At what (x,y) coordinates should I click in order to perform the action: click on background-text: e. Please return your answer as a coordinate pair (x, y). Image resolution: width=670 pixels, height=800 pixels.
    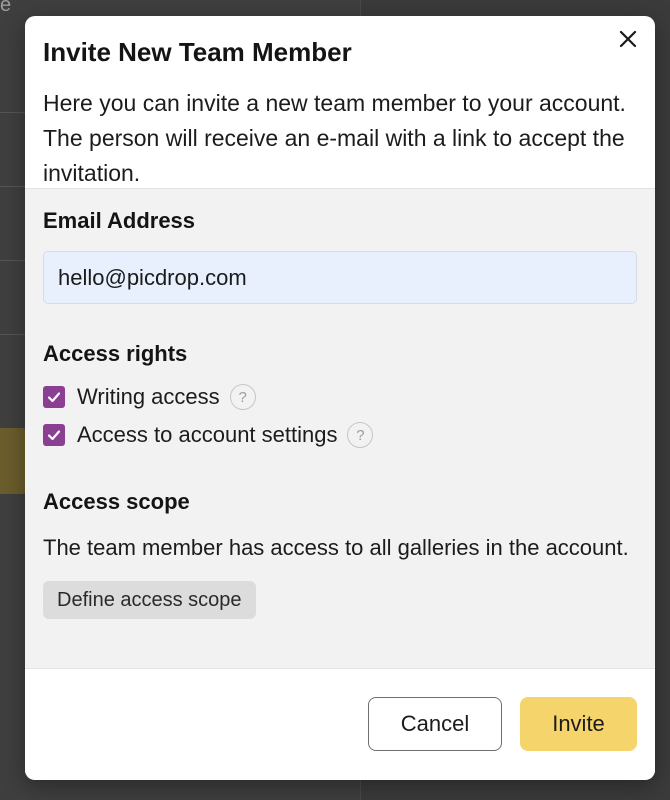
    Looking at the image, I should click on (6, 8).